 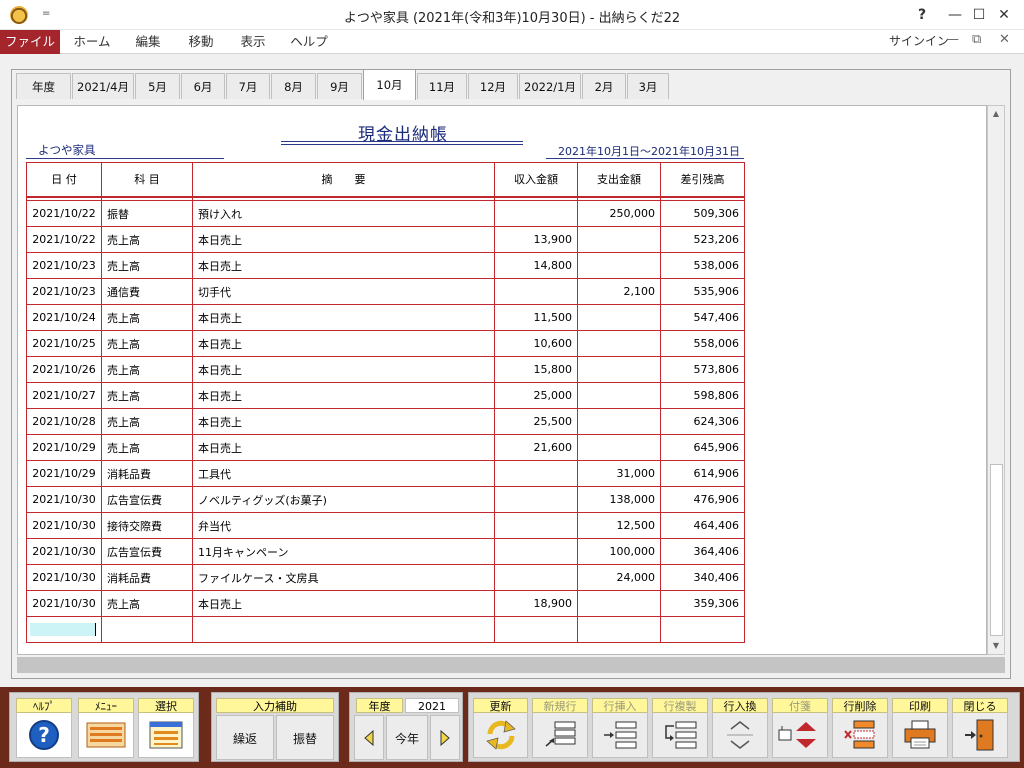 What do you see at coordinates (648, 86) in the screenshot?
I see `tab-month-03: 3月` at bounding box center [648, 86].